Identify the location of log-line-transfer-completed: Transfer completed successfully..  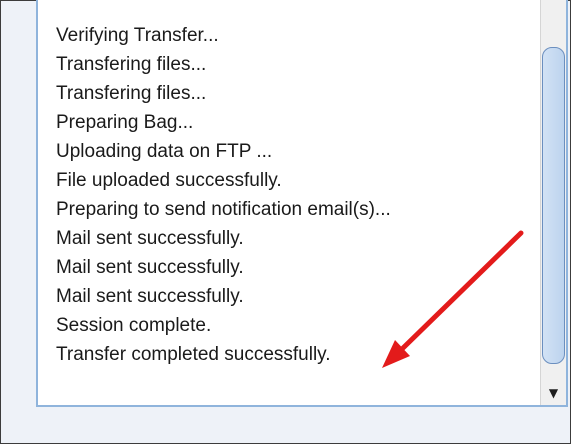
(193, 354).